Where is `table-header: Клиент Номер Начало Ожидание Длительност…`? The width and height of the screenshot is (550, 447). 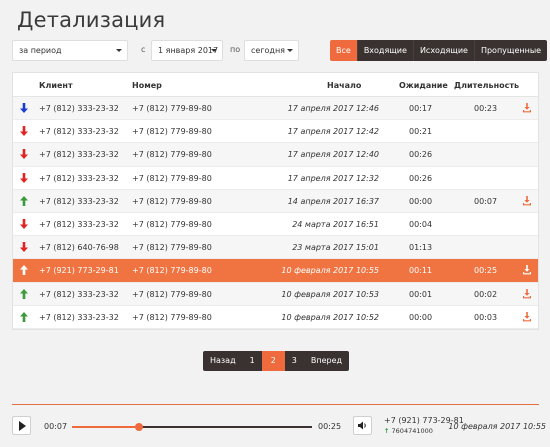 table-header: Клиент Номер Начало Ожидание Длительност… is located at coordinates (275, 85).